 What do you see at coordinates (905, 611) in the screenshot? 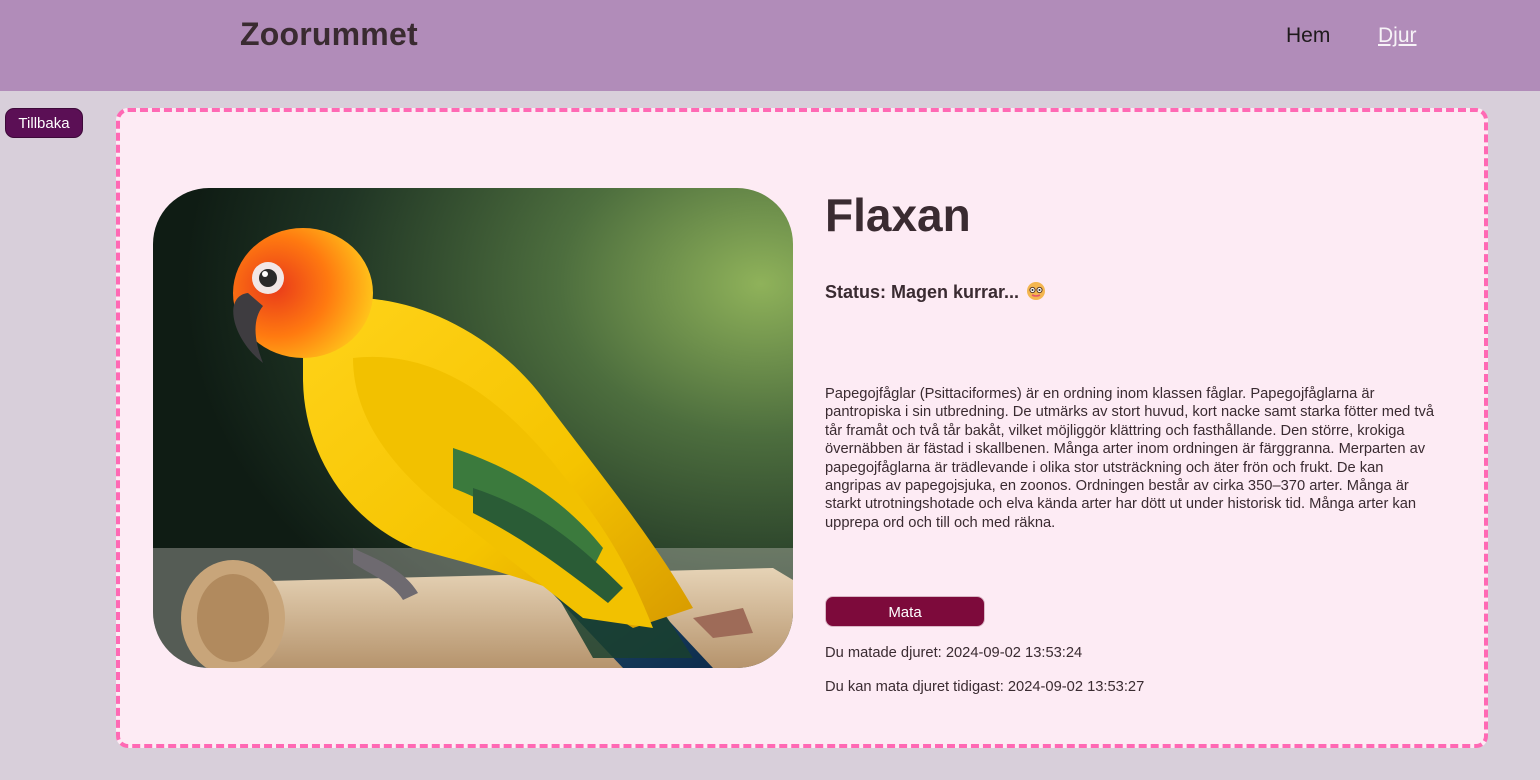
I see `feed-button: Mata` at bounding box center [905, 611].